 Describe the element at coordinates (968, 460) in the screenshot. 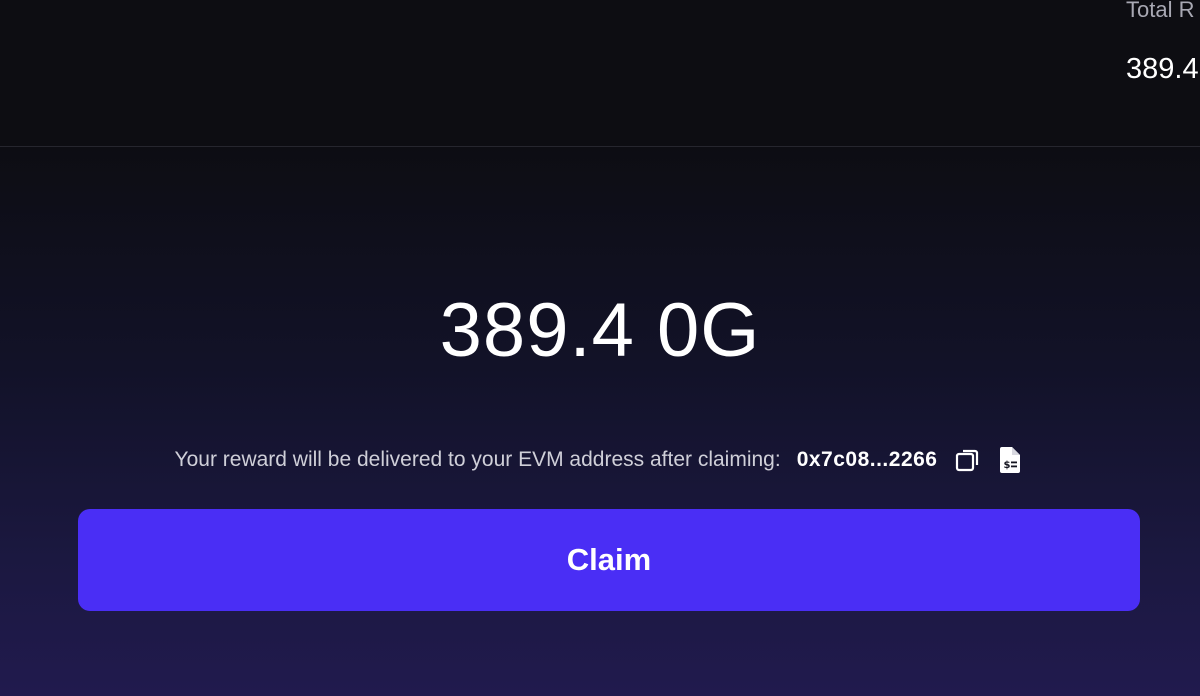

I see `copy-icon` at that location.